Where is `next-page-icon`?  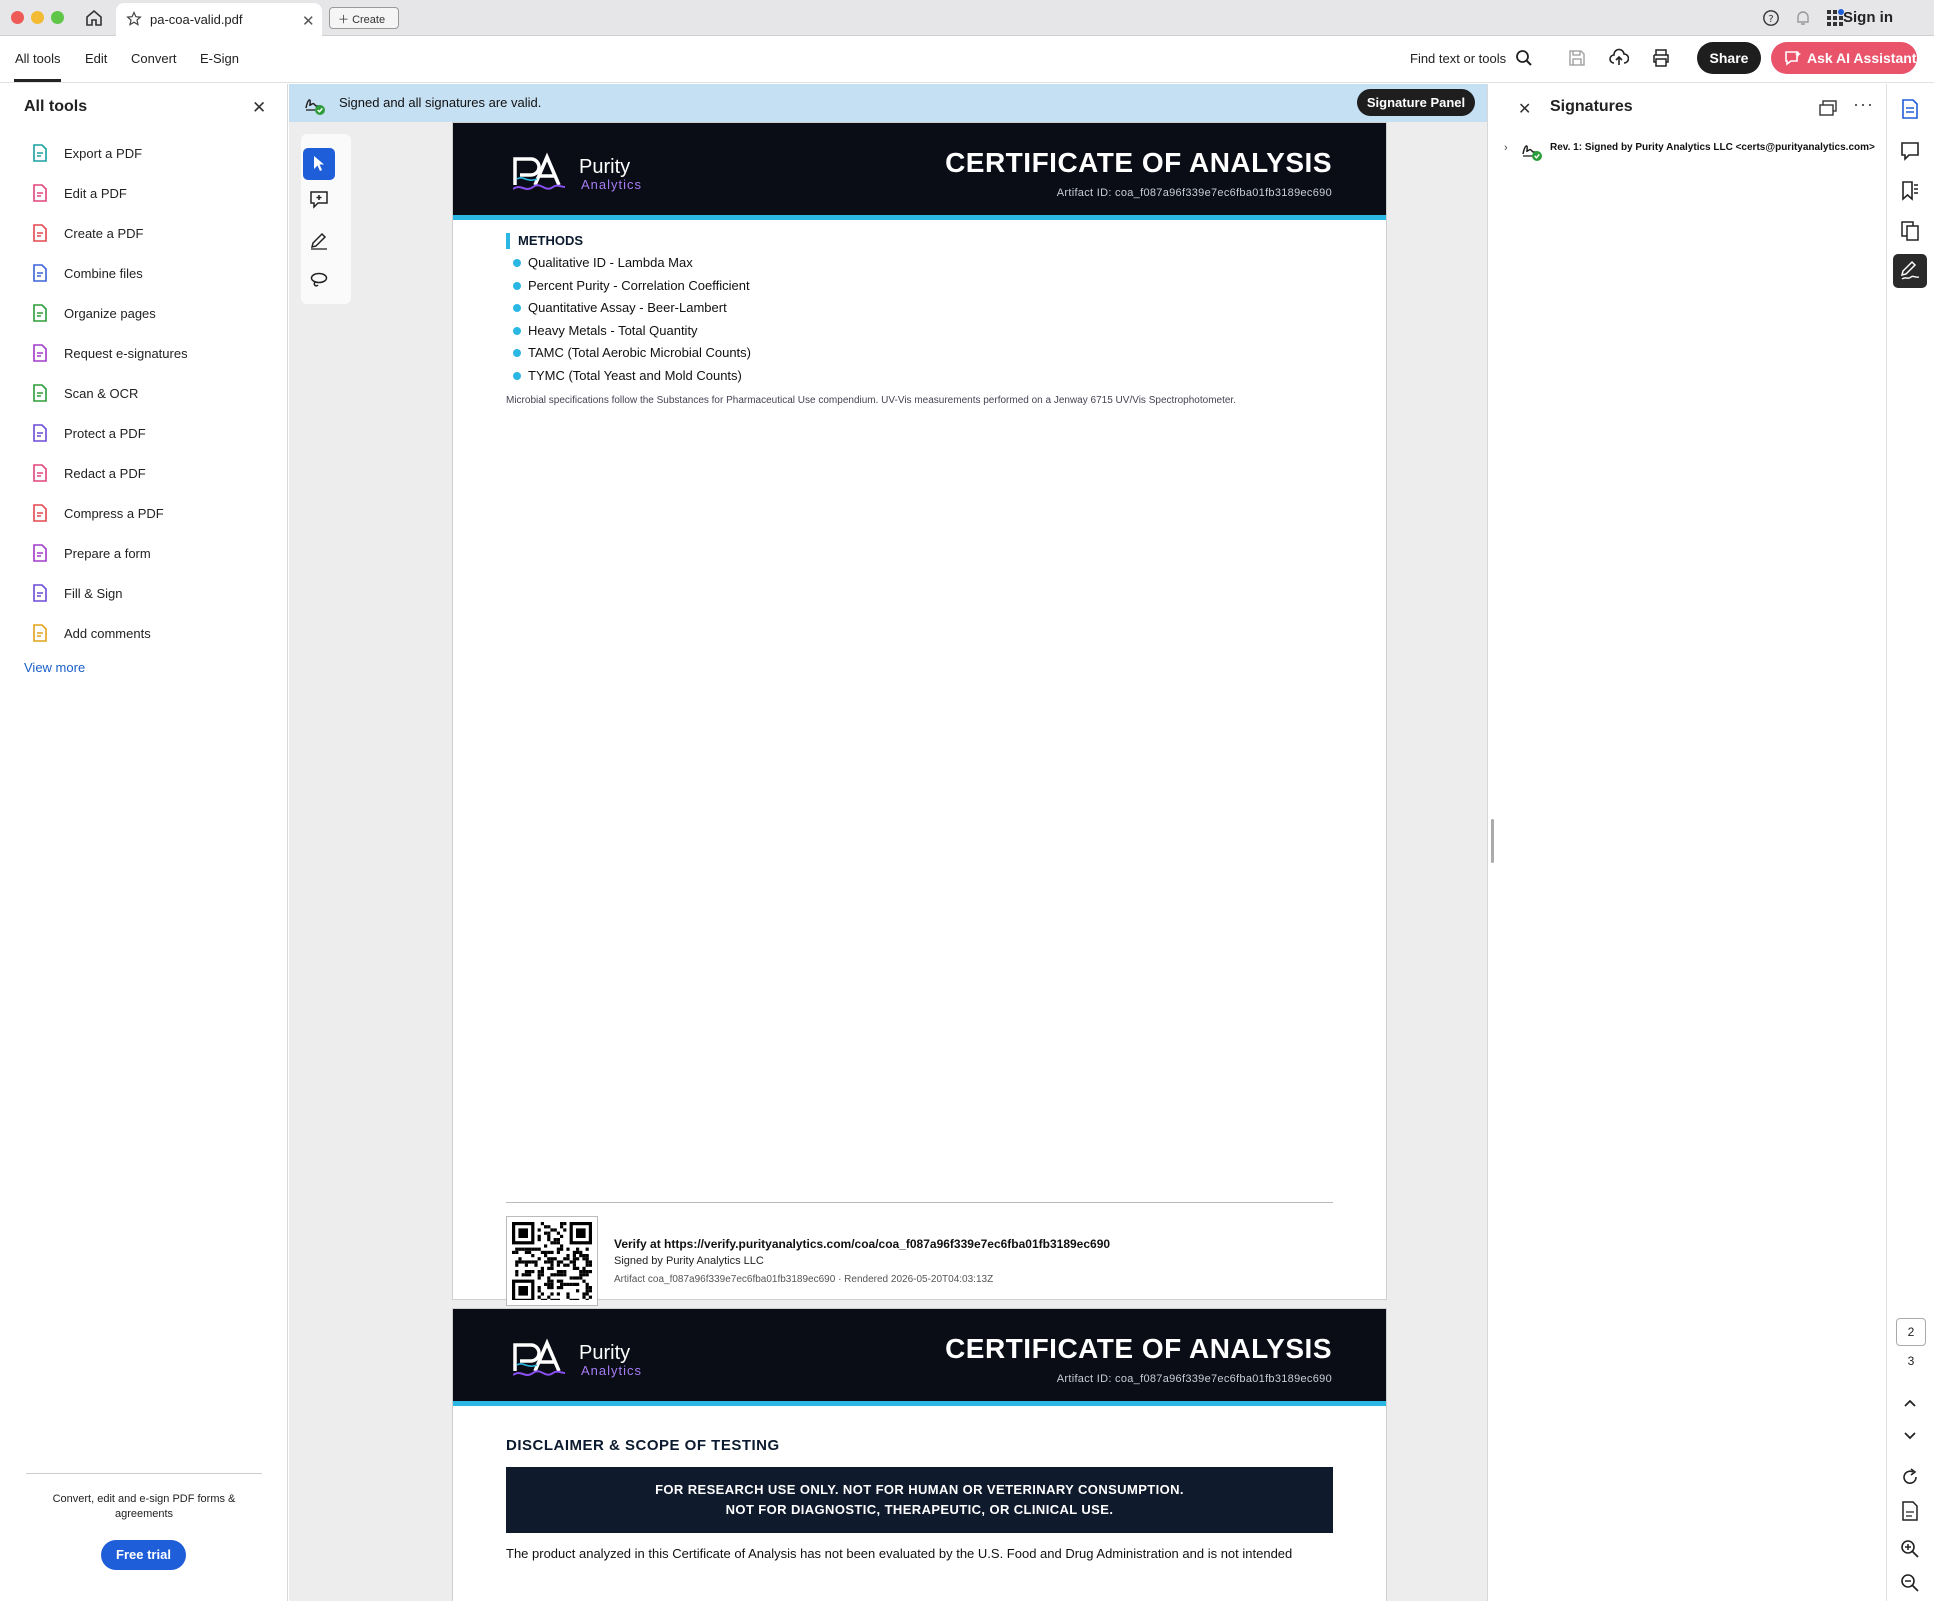 next-page-icon is located at coordinates (1910, 1435).